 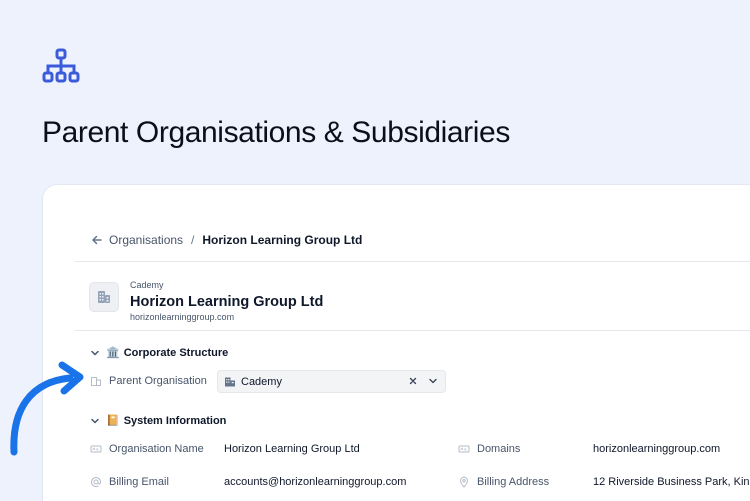 I want to click on billing-email-row: Billing Email, so click(x=129, y=482).